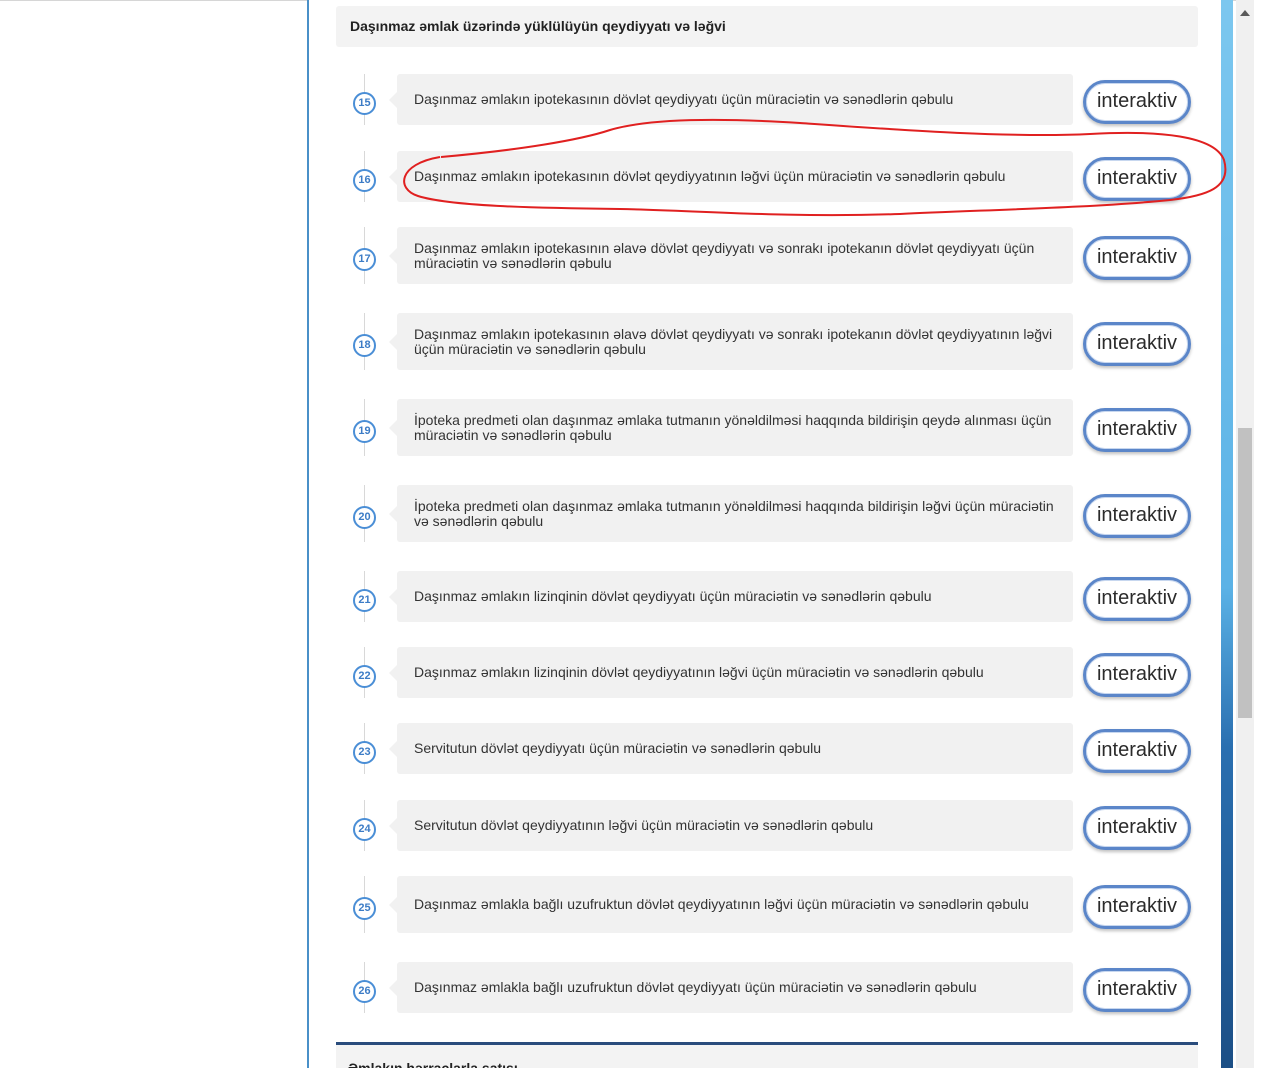 Image resolution: width=1269 pixels, height=1068 pixels. What do you see at coordinates (1227, 534) in the screenshot?
I see `page-side-decoration` at bounding box center [1227, 534].